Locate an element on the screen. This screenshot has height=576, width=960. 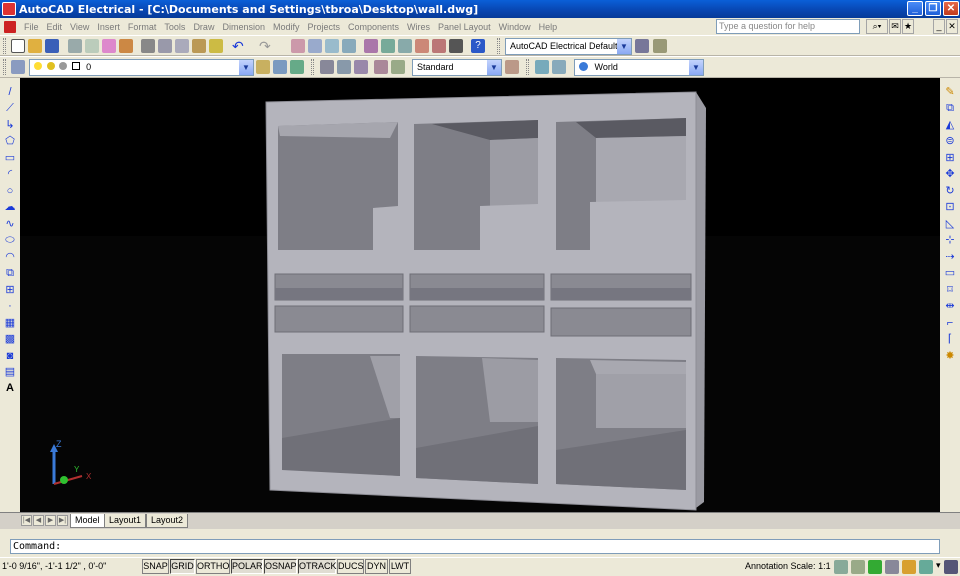
line-icon: / is located at coordinates (10, 92).